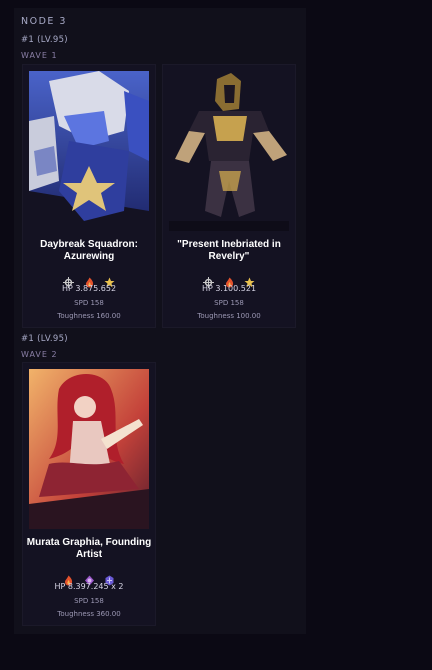 The width and height of the screenshot is (432, 670). Describe the element at coordinates (89, 614) in the screenshot. I see `enemy-toughness: Toughness 360.00` at that location.